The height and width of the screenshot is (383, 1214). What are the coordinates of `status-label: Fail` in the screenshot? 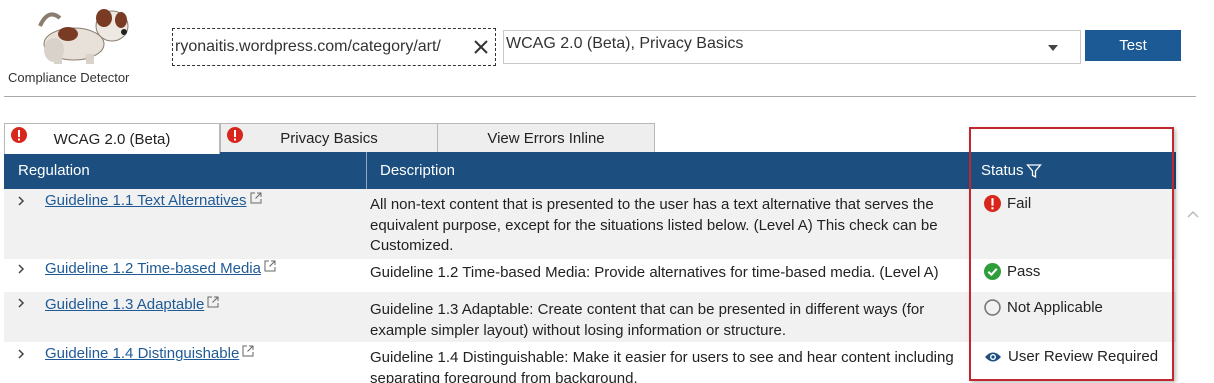 It's located at (1019, 203).